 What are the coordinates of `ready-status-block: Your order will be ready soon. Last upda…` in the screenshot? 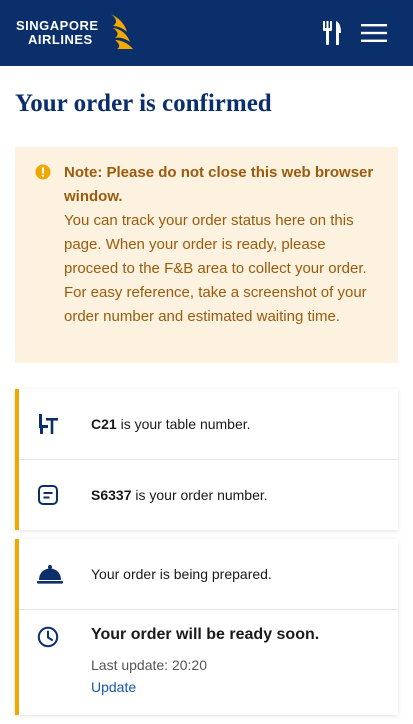 It's located at (205, 660).